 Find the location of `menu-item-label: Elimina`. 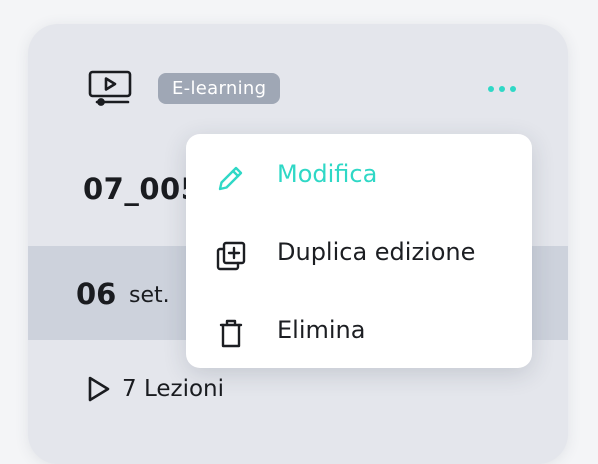

menu-item-label: Elimina is located at coordinates (321, 330).